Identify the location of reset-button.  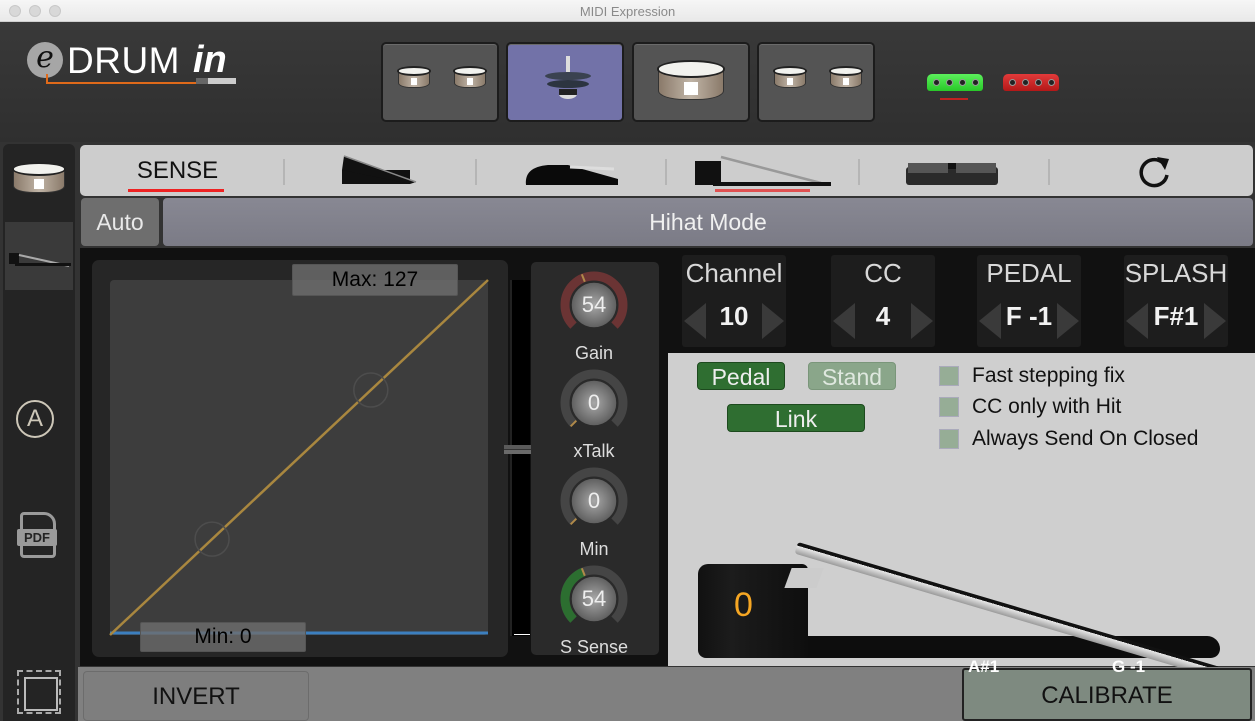
(1155, 170).